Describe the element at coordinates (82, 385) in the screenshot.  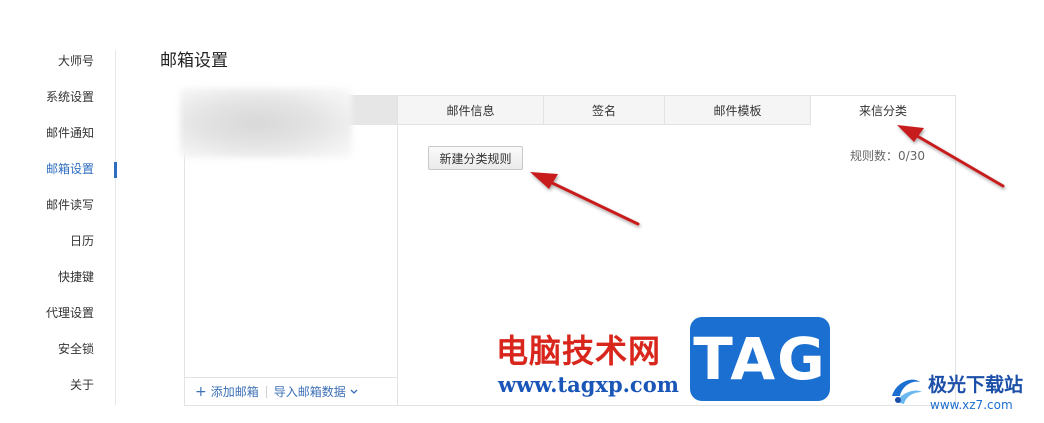
I see `sidebar-item-about: 关于` at that location.